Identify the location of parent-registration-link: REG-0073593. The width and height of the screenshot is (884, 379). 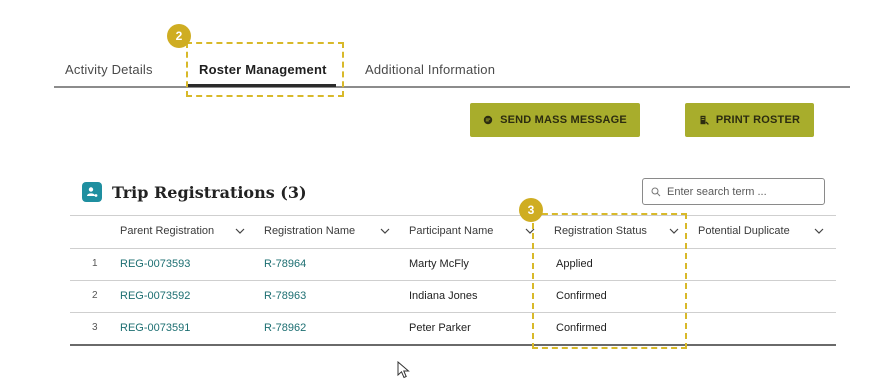
(155, 264).